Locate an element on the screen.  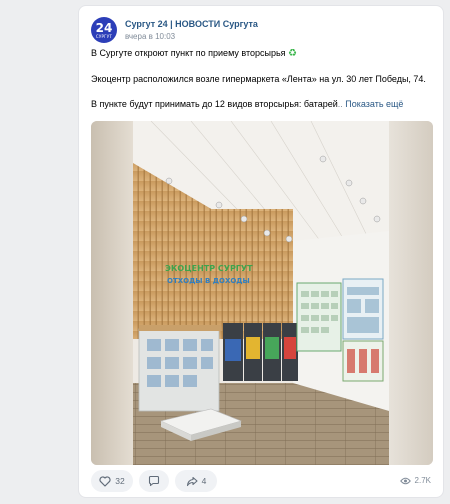
share-count: 4 is located at coordinates (204, 481).